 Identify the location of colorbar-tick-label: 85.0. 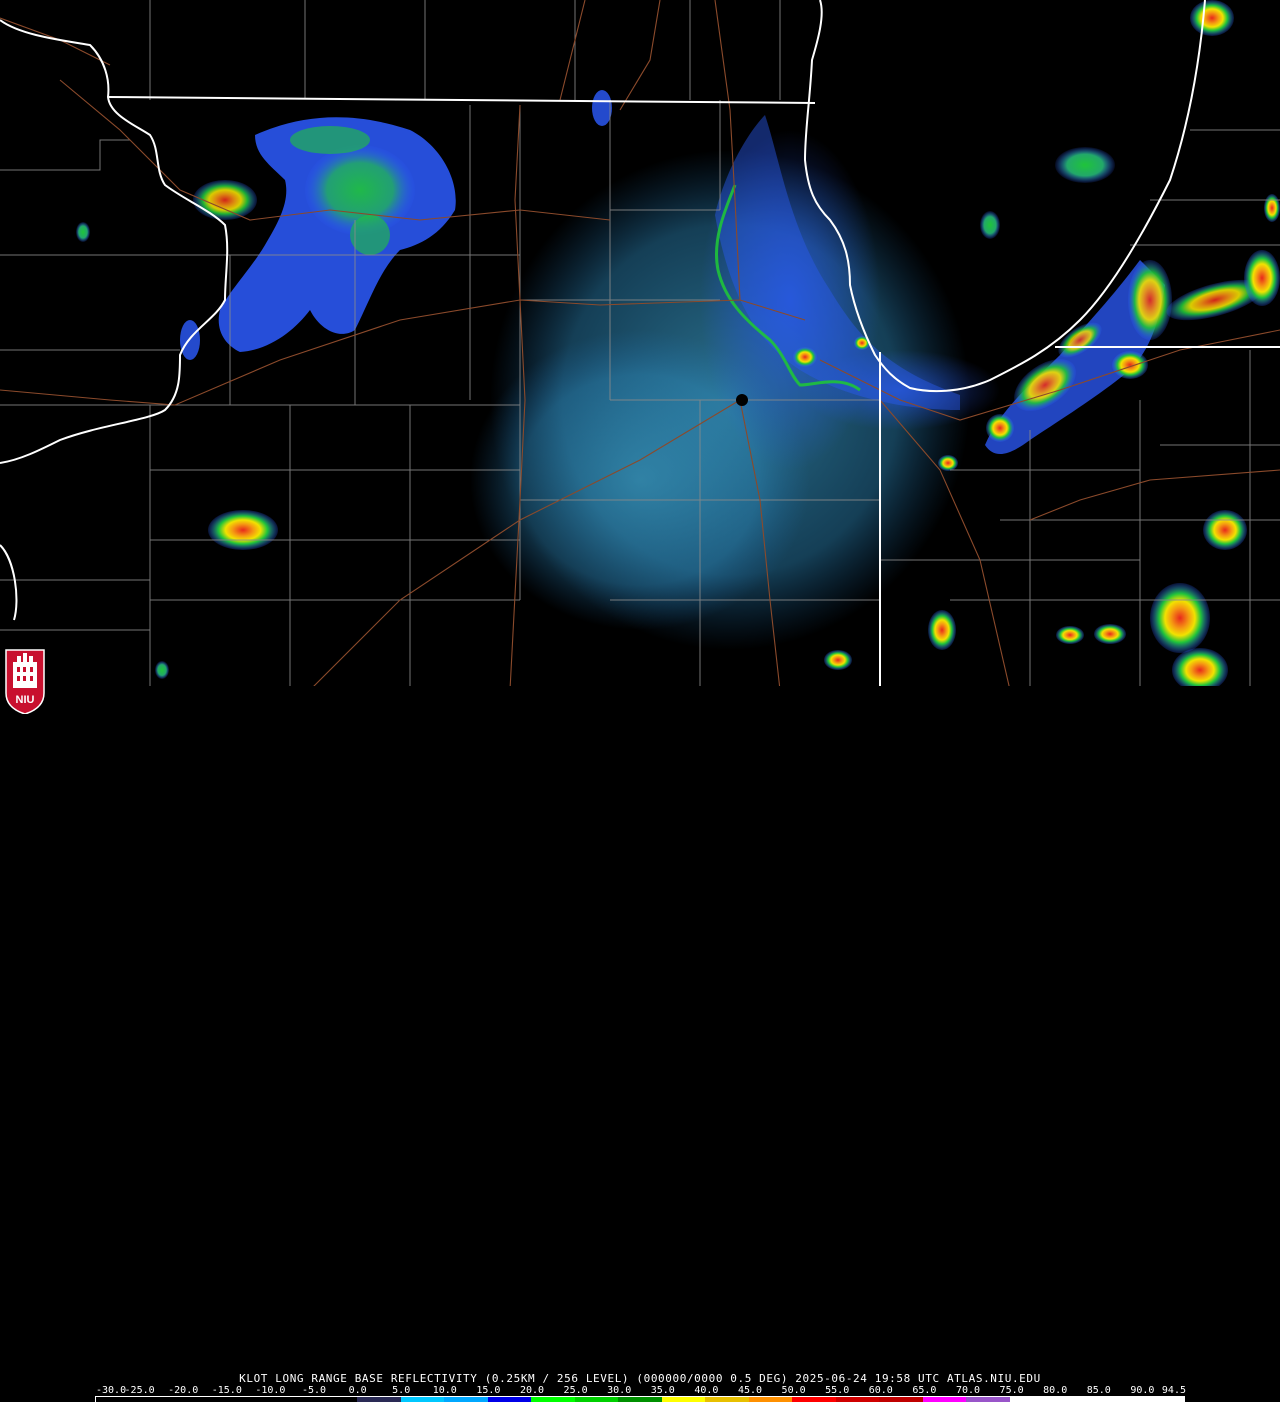
(1098, 1390).